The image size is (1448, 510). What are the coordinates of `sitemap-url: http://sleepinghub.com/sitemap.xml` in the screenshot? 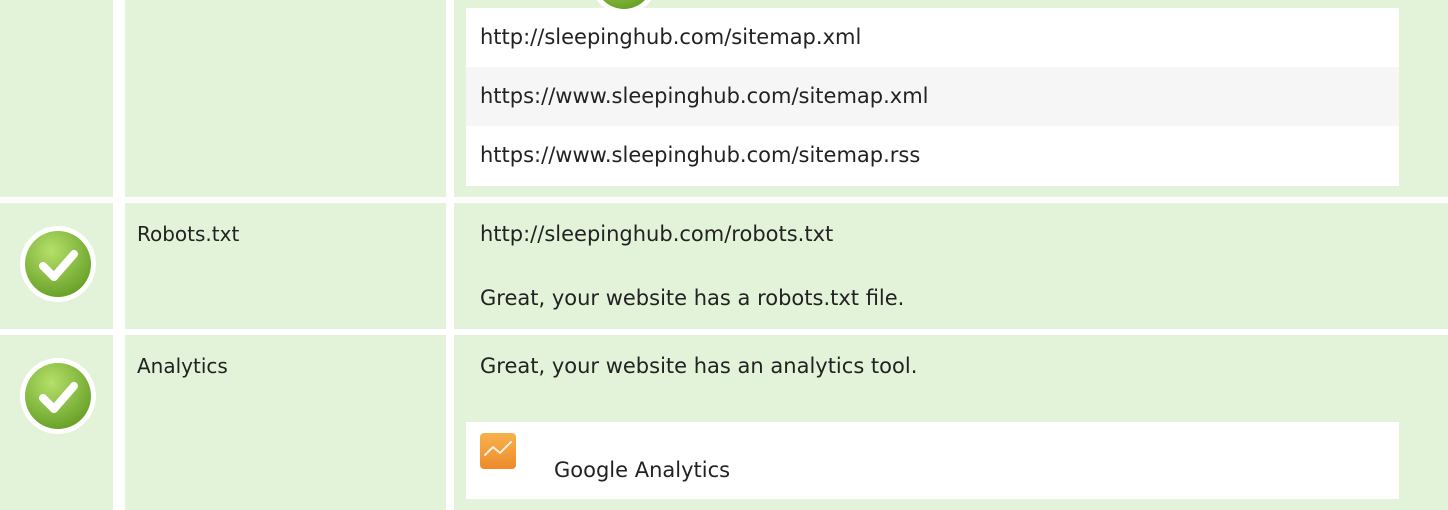 It's located at (932, 37).